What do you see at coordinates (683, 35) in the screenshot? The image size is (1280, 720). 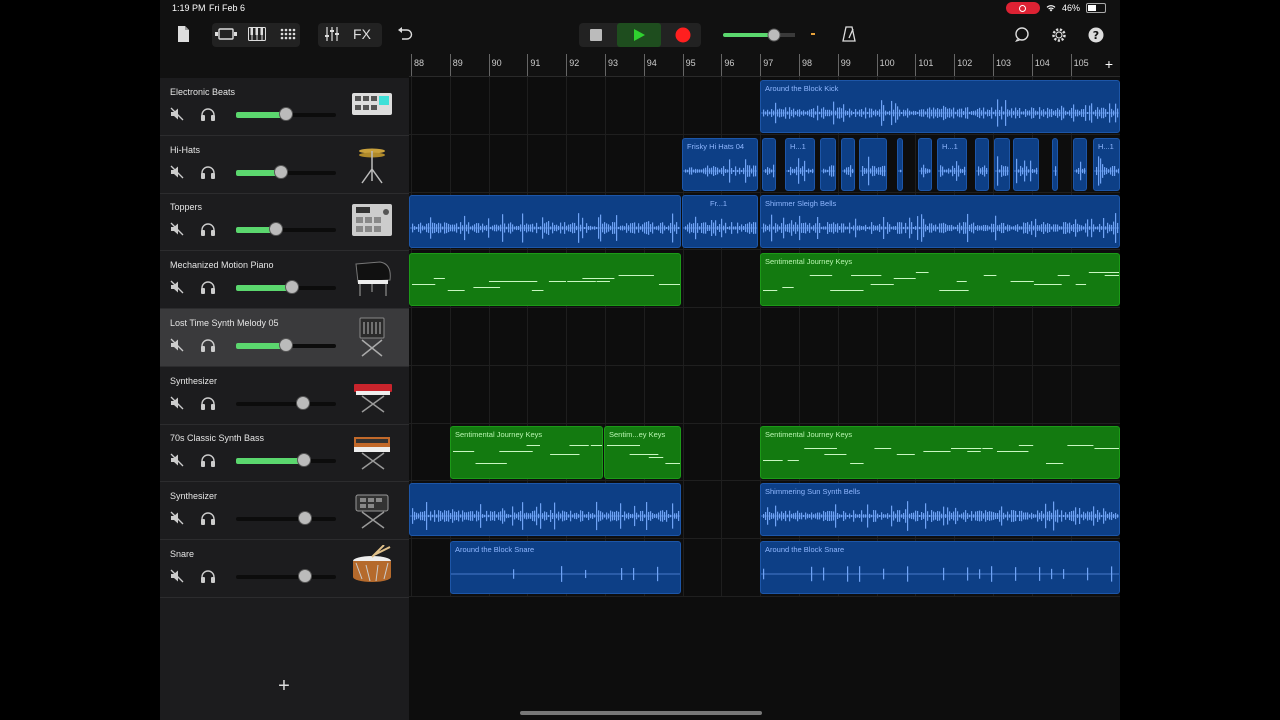 I see `record-icon` at bounding box center [683, 35].